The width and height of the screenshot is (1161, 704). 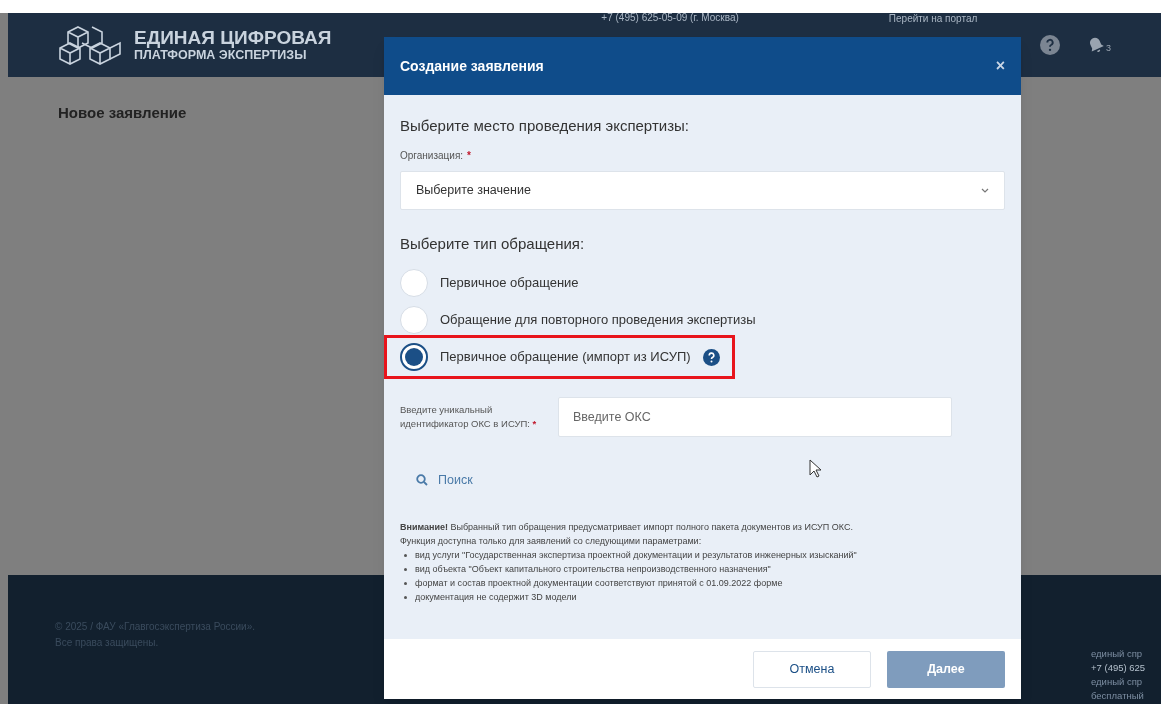 What do you see at coordinates (702, 190) in the screenshot?
I see `organization-select: Выберите значение` at bounding box center [702, 190].